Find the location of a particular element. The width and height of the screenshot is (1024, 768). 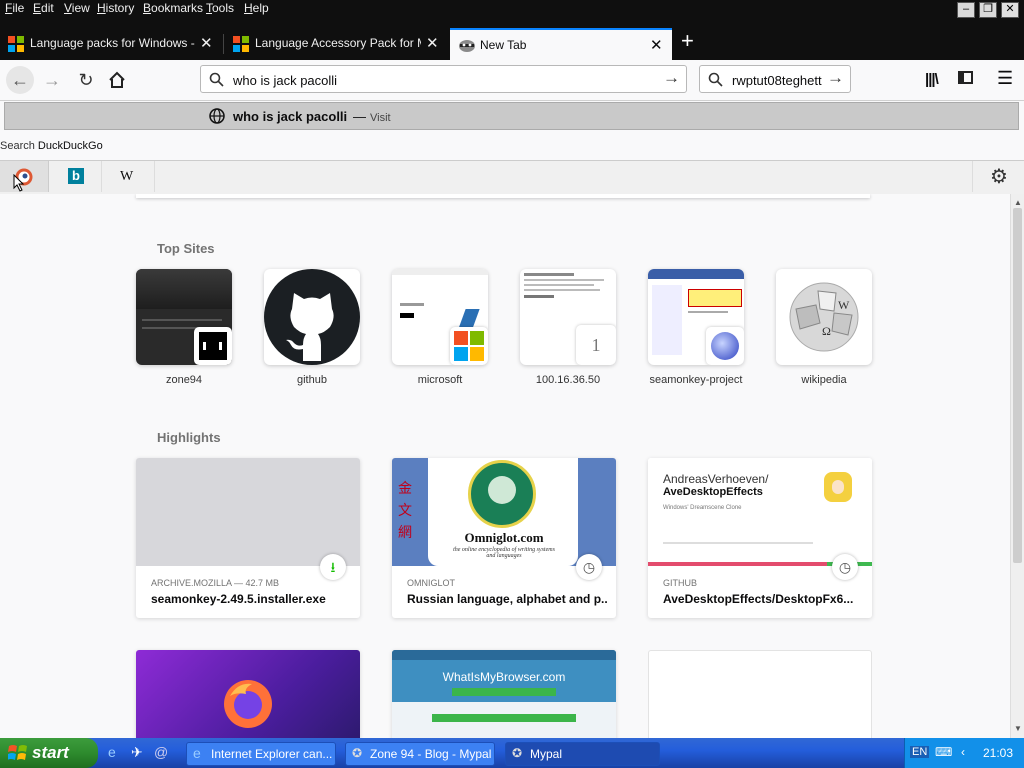

card-title: seamonkey-2.49.5.installer.exe is located at coordinates (238, 599).